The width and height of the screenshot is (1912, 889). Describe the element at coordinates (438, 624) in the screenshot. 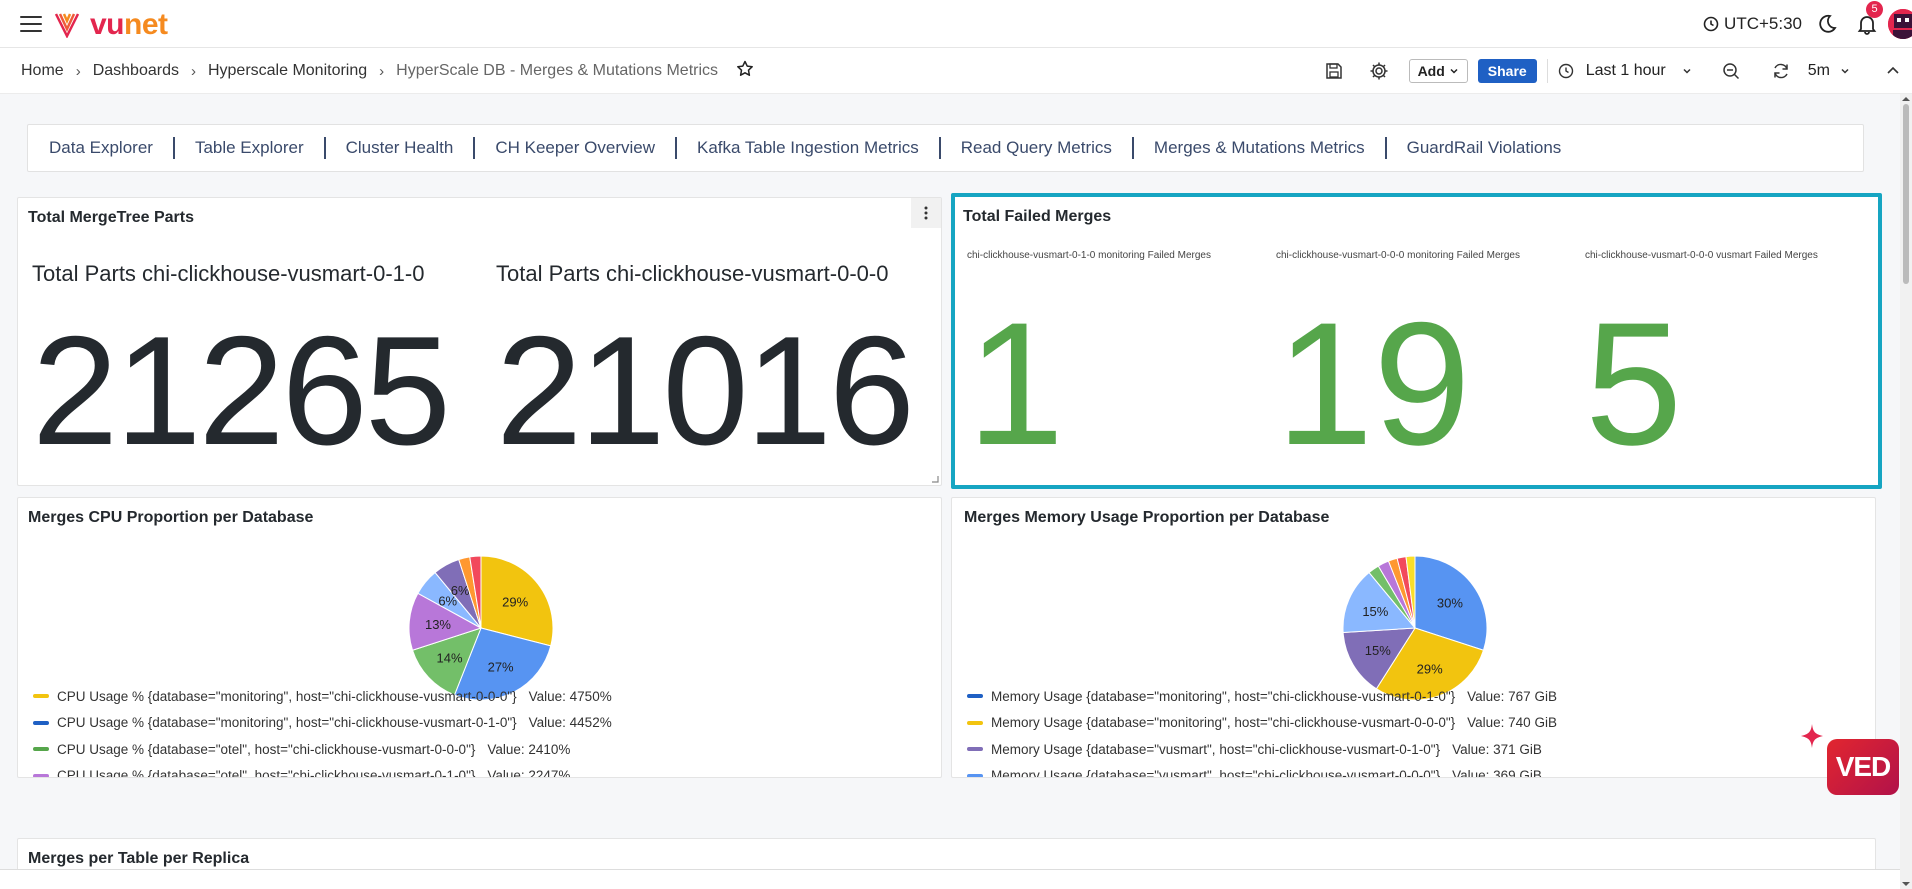

I see `pie-slice-label: 13%` at that location.